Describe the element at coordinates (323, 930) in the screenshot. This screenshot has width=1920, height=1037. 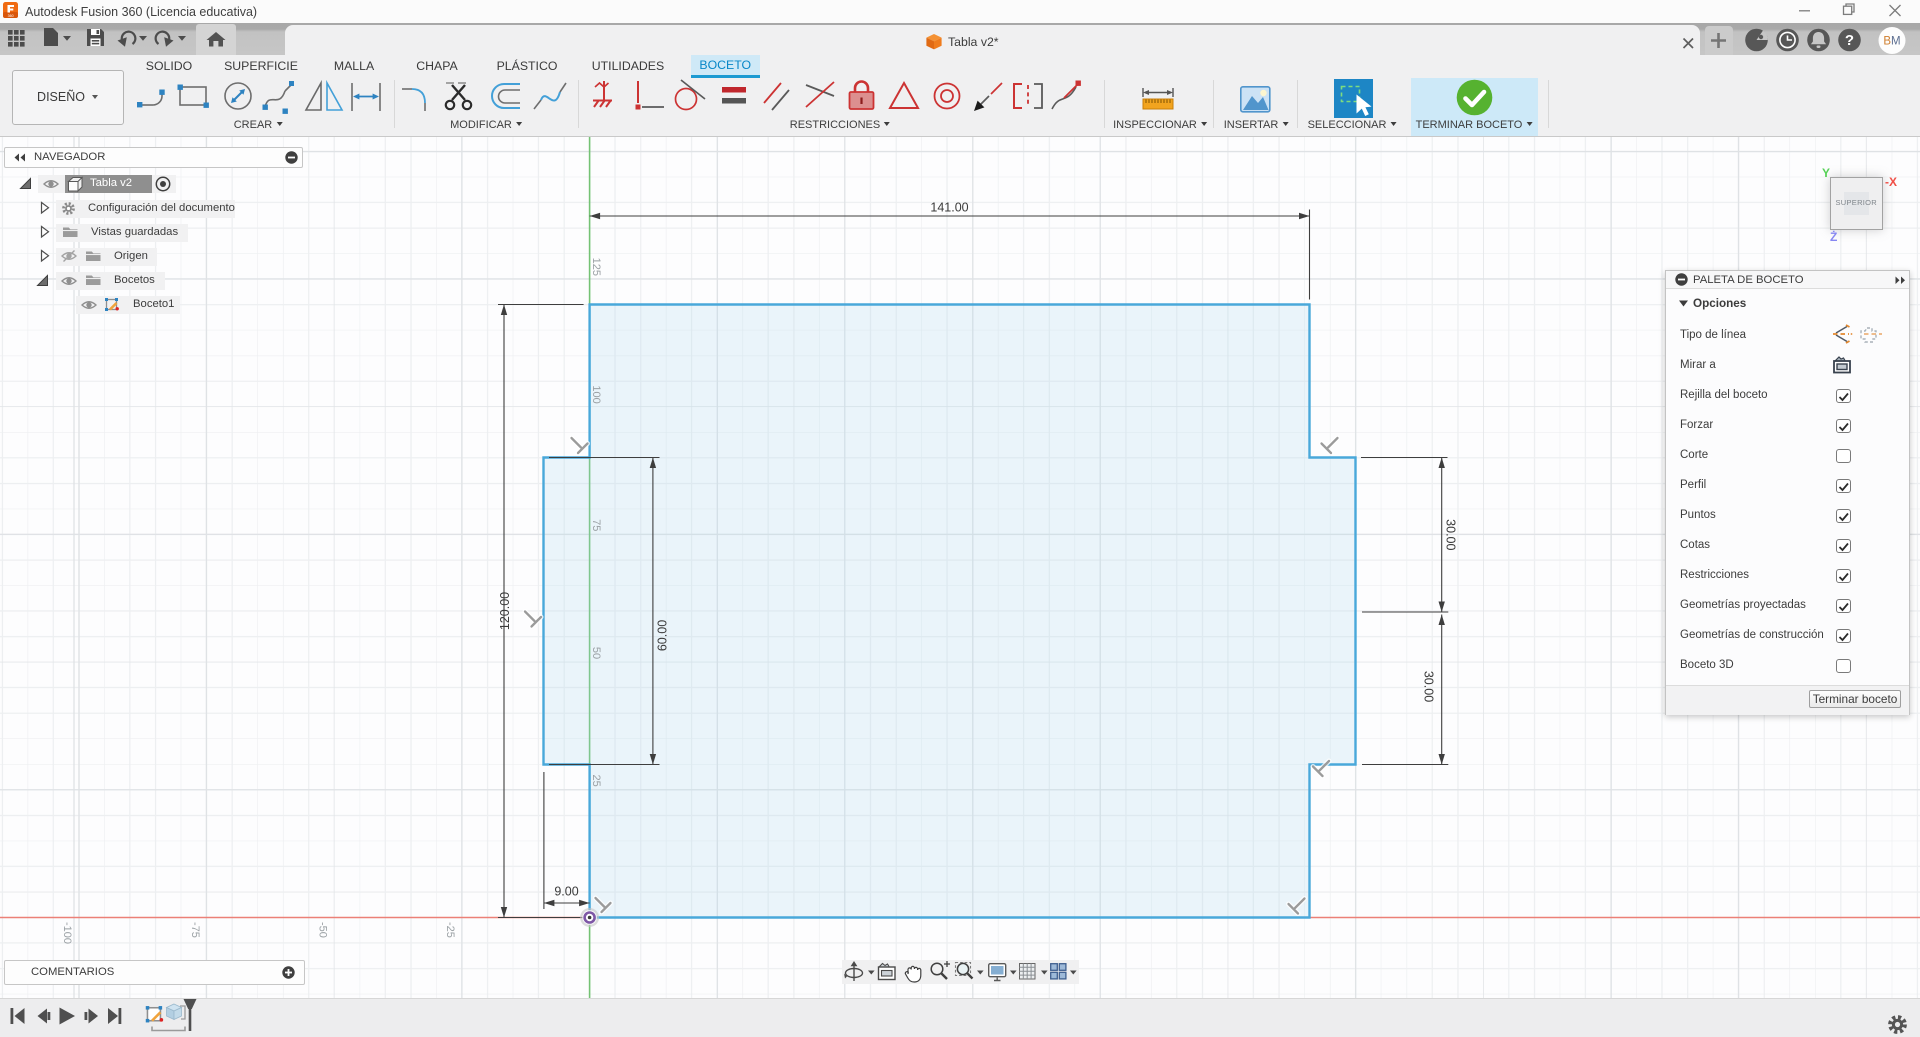
I see `svg-text: -50` at that location.